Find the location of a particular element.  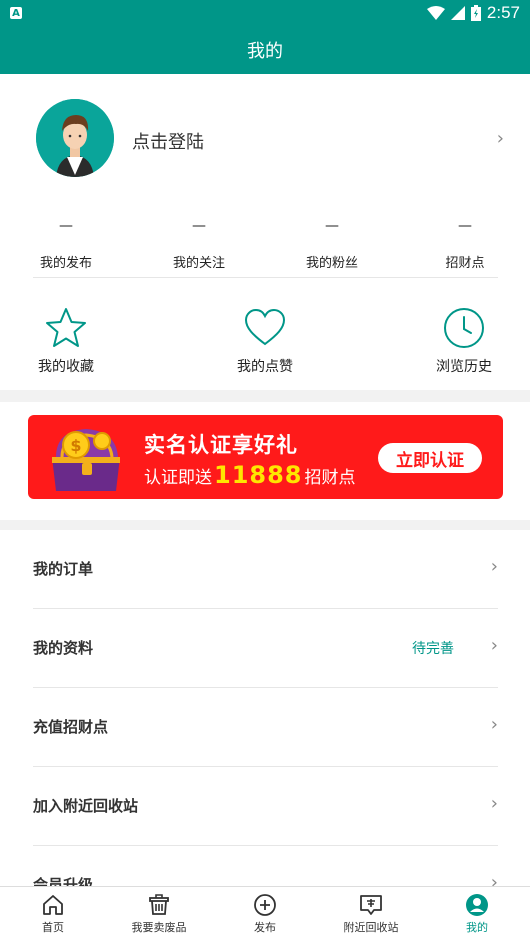

verify-banner: $ 实名认证享好礼 认证即送 11888 招财点 立即认证 is located at coordinates (265, 457).